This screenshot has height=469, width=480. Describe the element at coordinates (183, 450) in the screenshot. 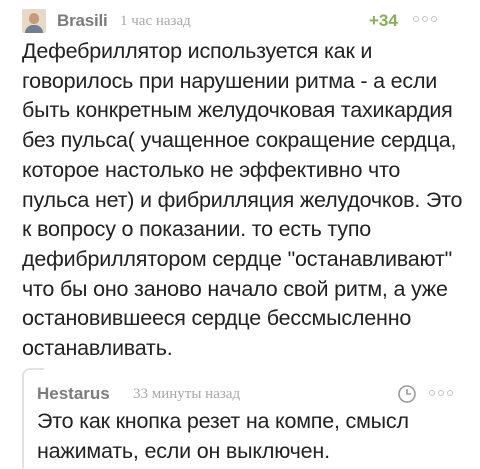

I see `reply-line: нажимать, если он выключен.` at that location.